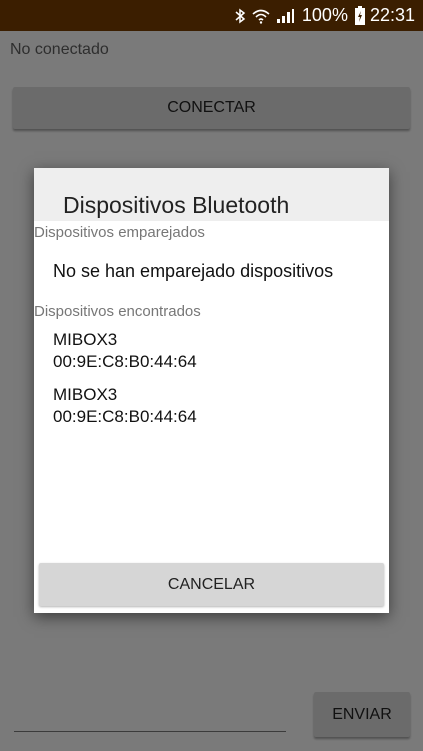 This screenshot has width=423, height=751. I want to click on found-devices-header: Dispositivos encontrados, so click(117, 311).